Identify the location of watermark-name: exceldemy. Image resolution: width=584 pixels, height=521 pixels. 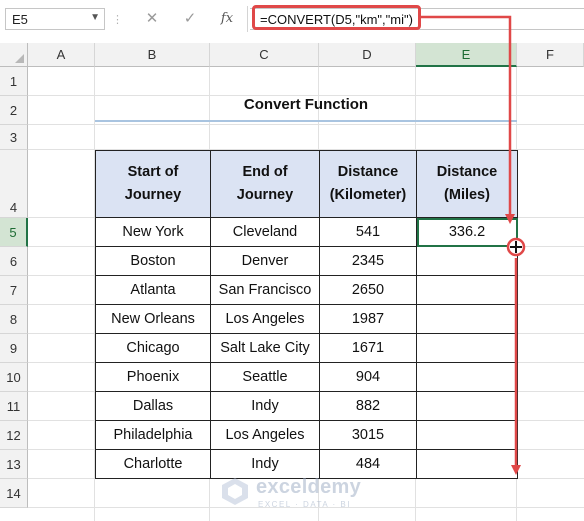
(308, 487).